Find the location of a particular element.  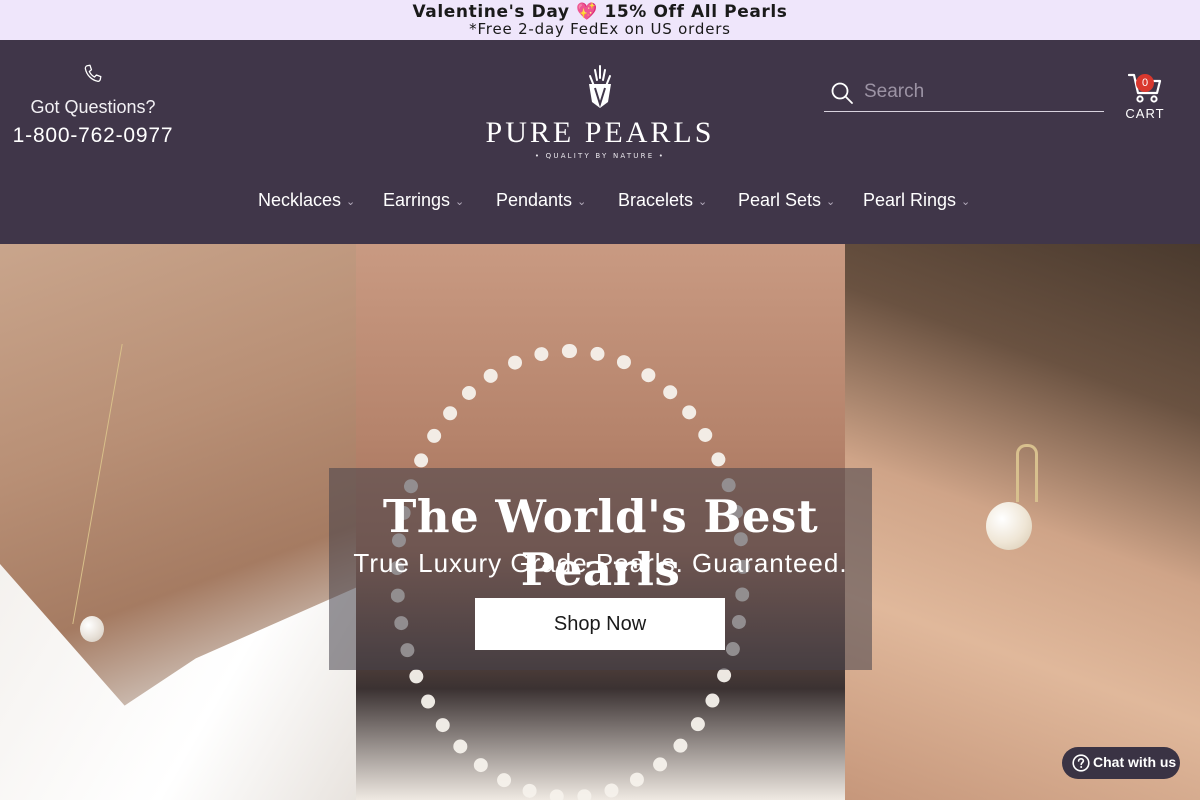

phone-icon is located at coordinates (93, 73).